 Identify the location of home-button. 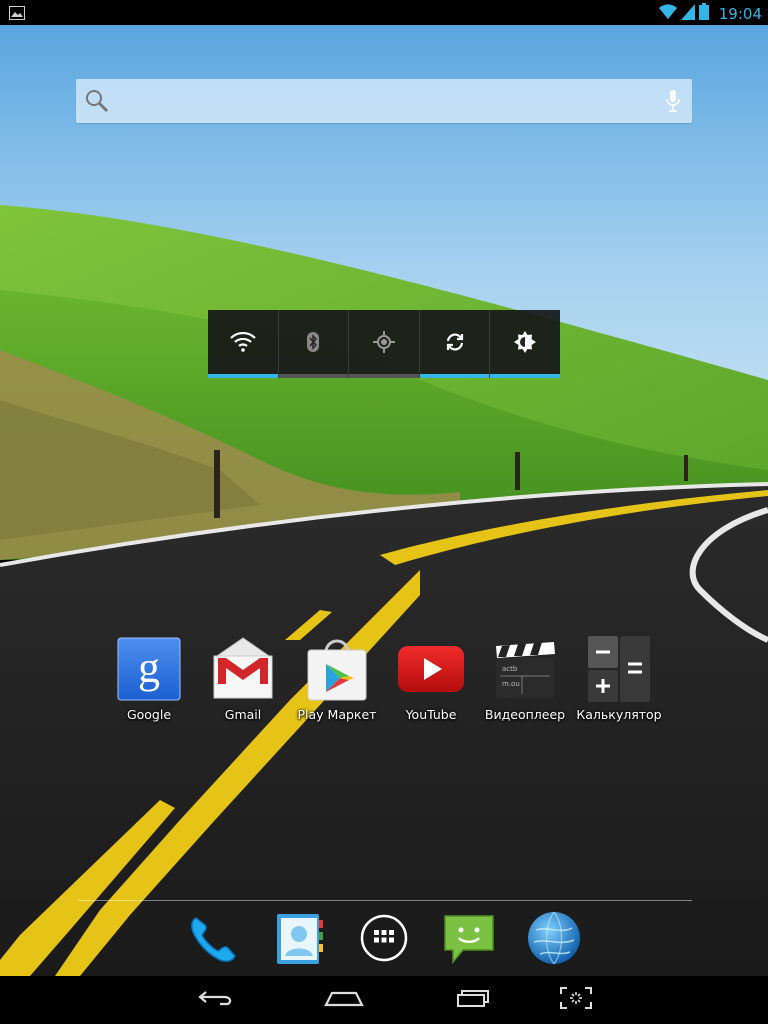
(344, 1000).